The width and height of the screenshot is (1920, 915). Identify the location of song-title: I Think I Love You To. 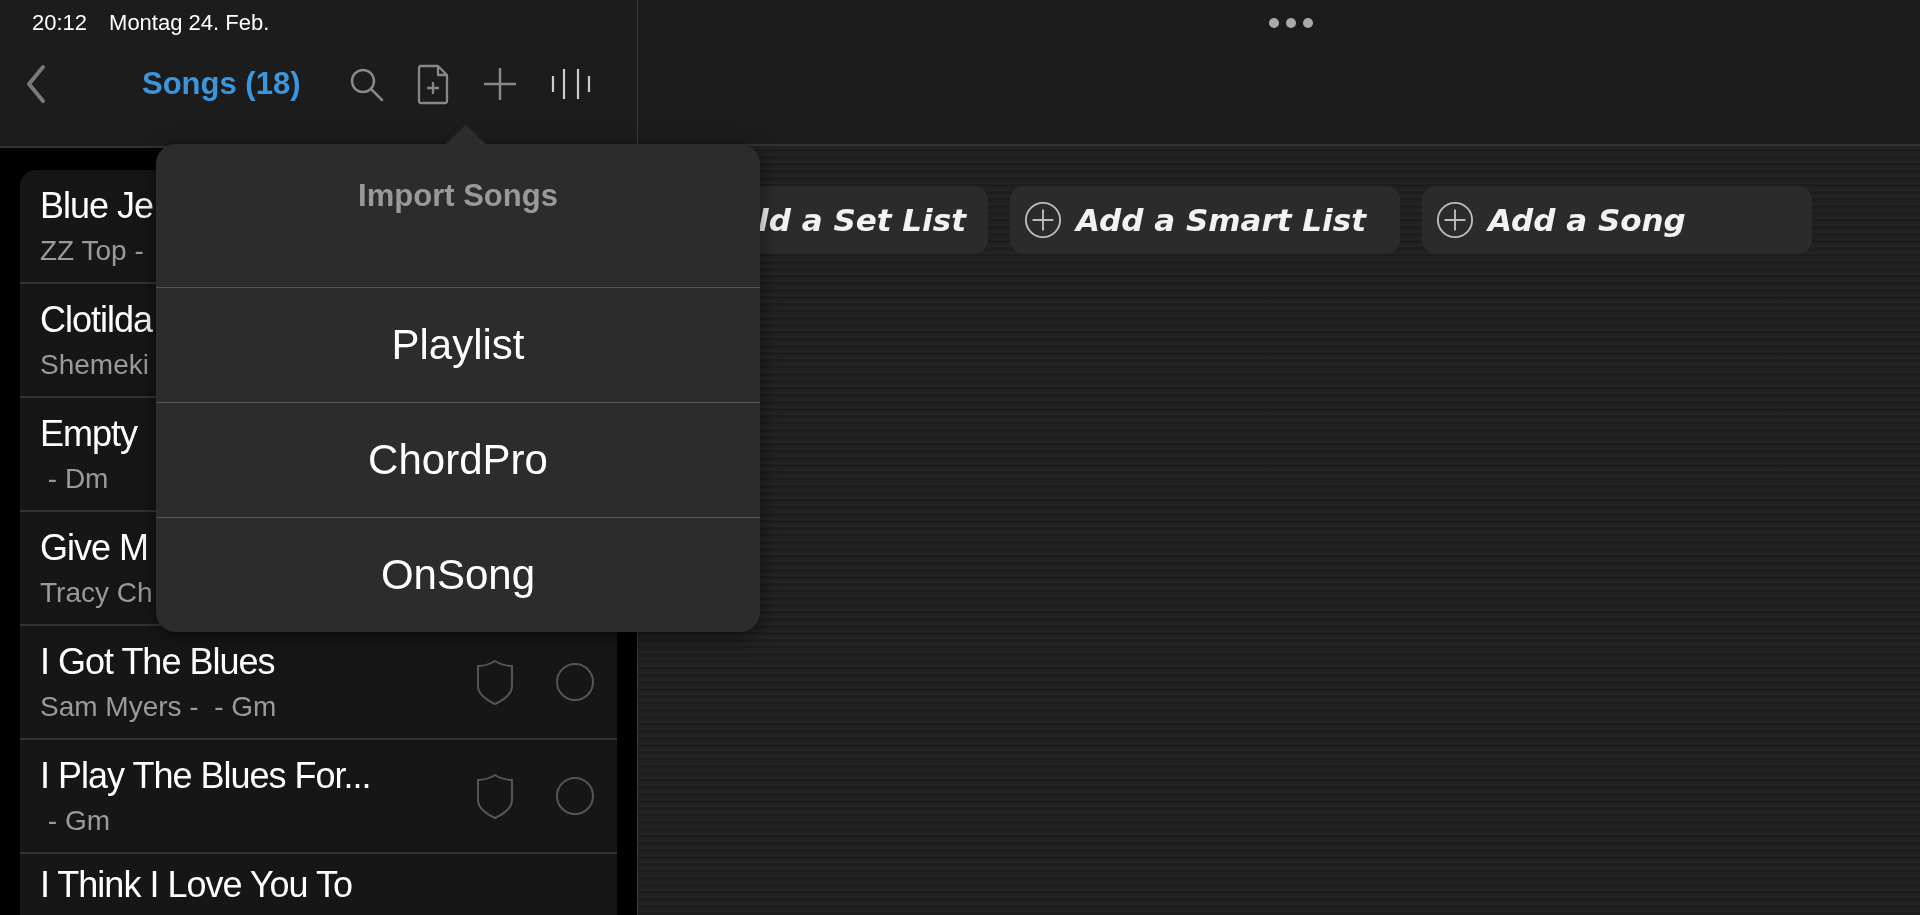
(196, 885).